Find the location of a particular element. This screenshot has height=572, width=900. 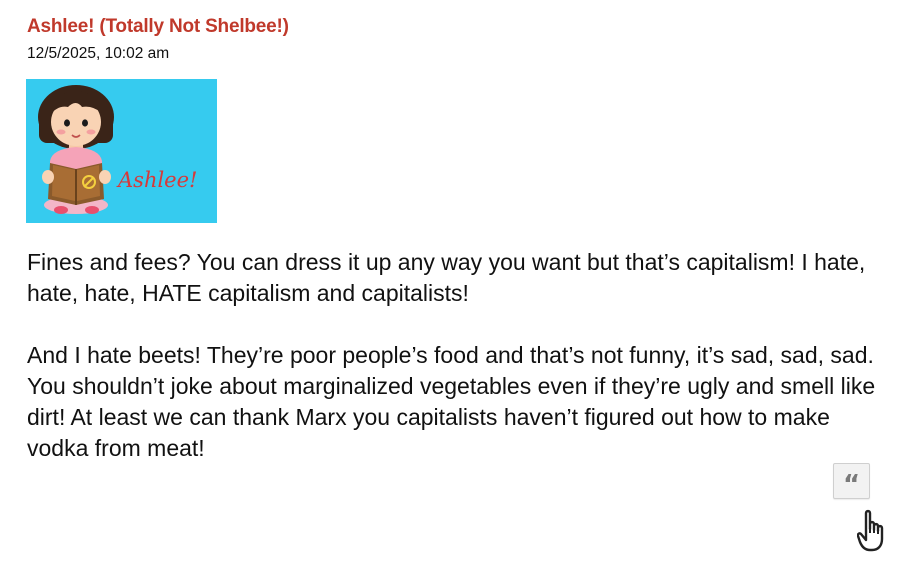

comment-timestamp: 12/5/2025, 10:02 am is located at coordinates (98, 53).